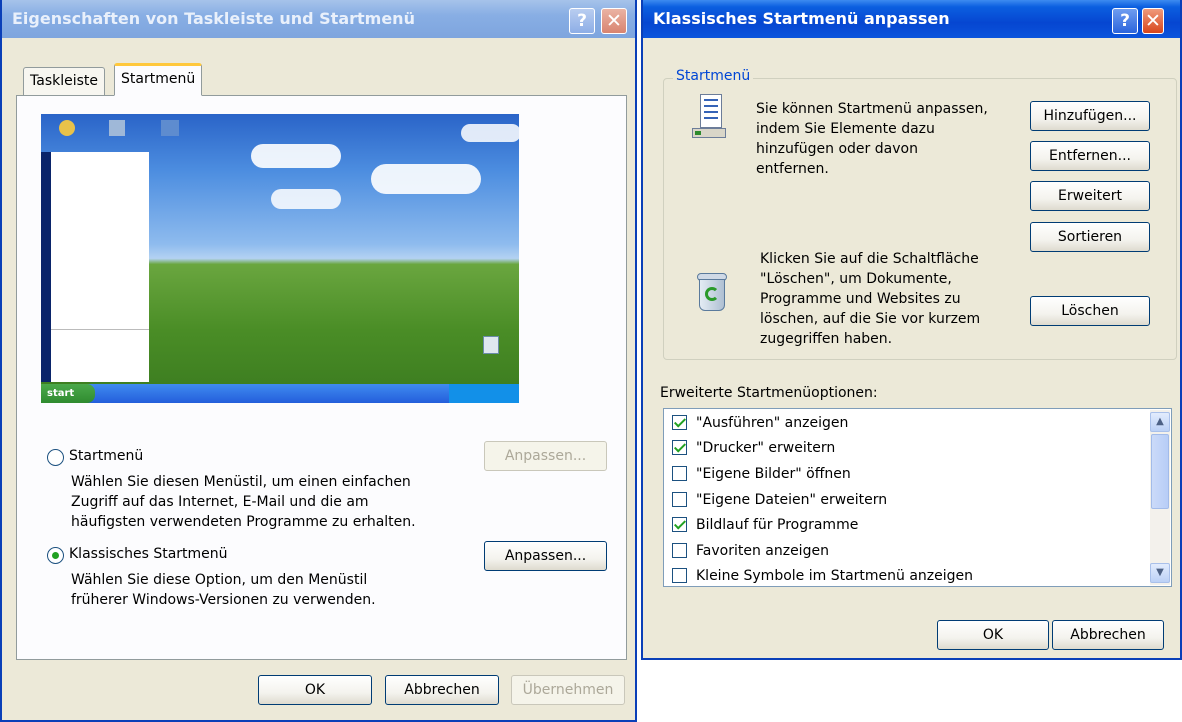 The image size is (1182, 722). I want to click on title-bar: Klassisches Startmenü anpassen ? ✕, so click(911, 19).